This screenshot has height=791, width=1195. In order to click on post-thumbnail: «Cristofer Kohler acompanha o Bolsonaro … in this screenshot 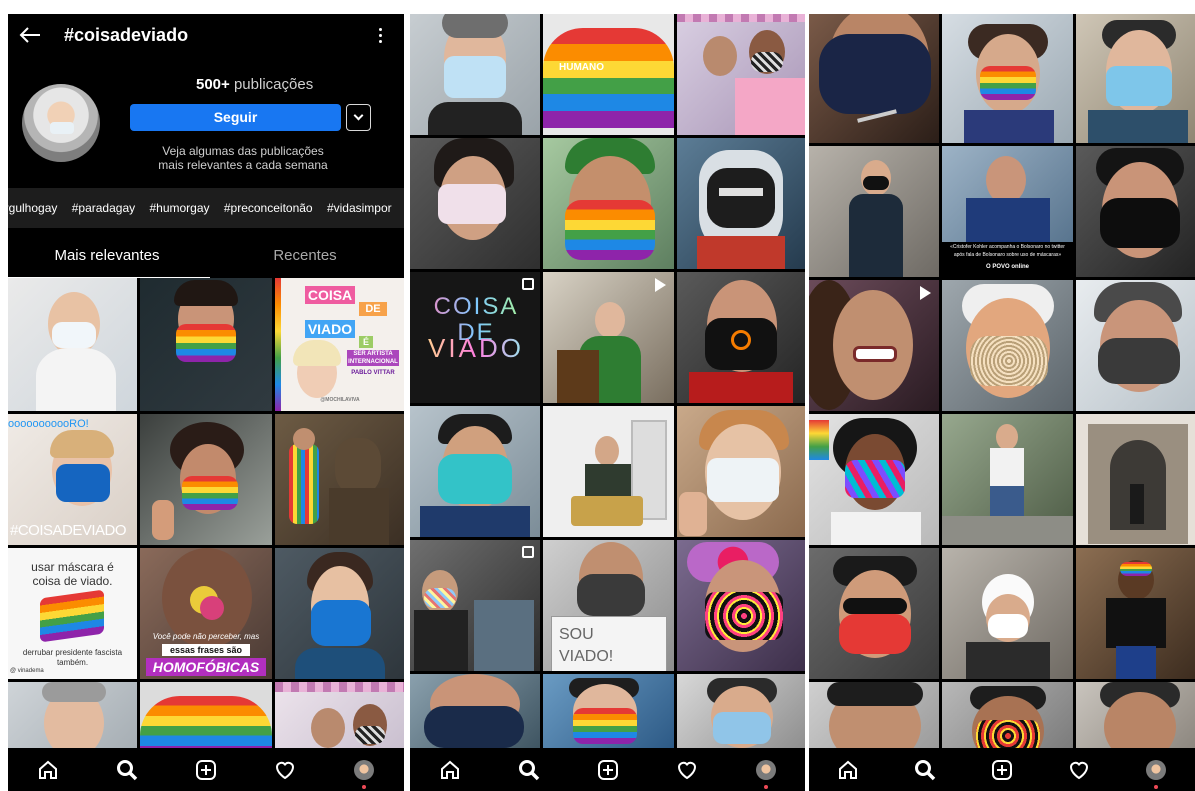, I will do `click(1007, 211)`.